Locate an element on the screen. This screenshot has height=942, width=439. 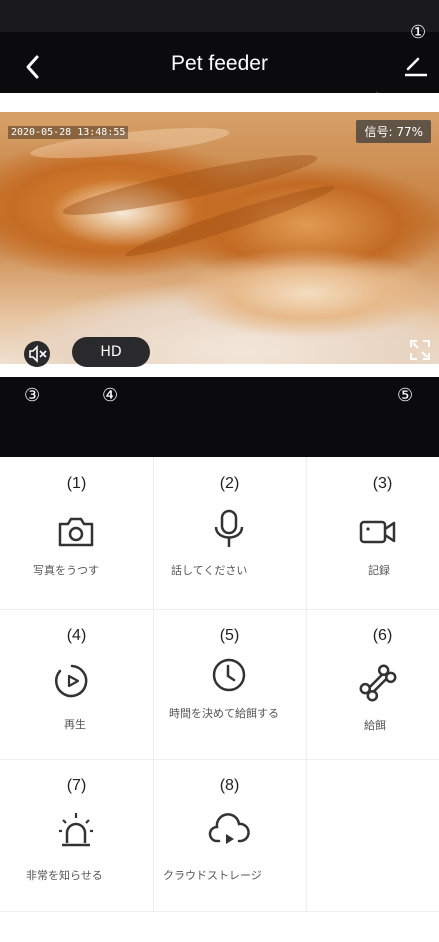
function-number: (4) is located at coordinates (76, 635).